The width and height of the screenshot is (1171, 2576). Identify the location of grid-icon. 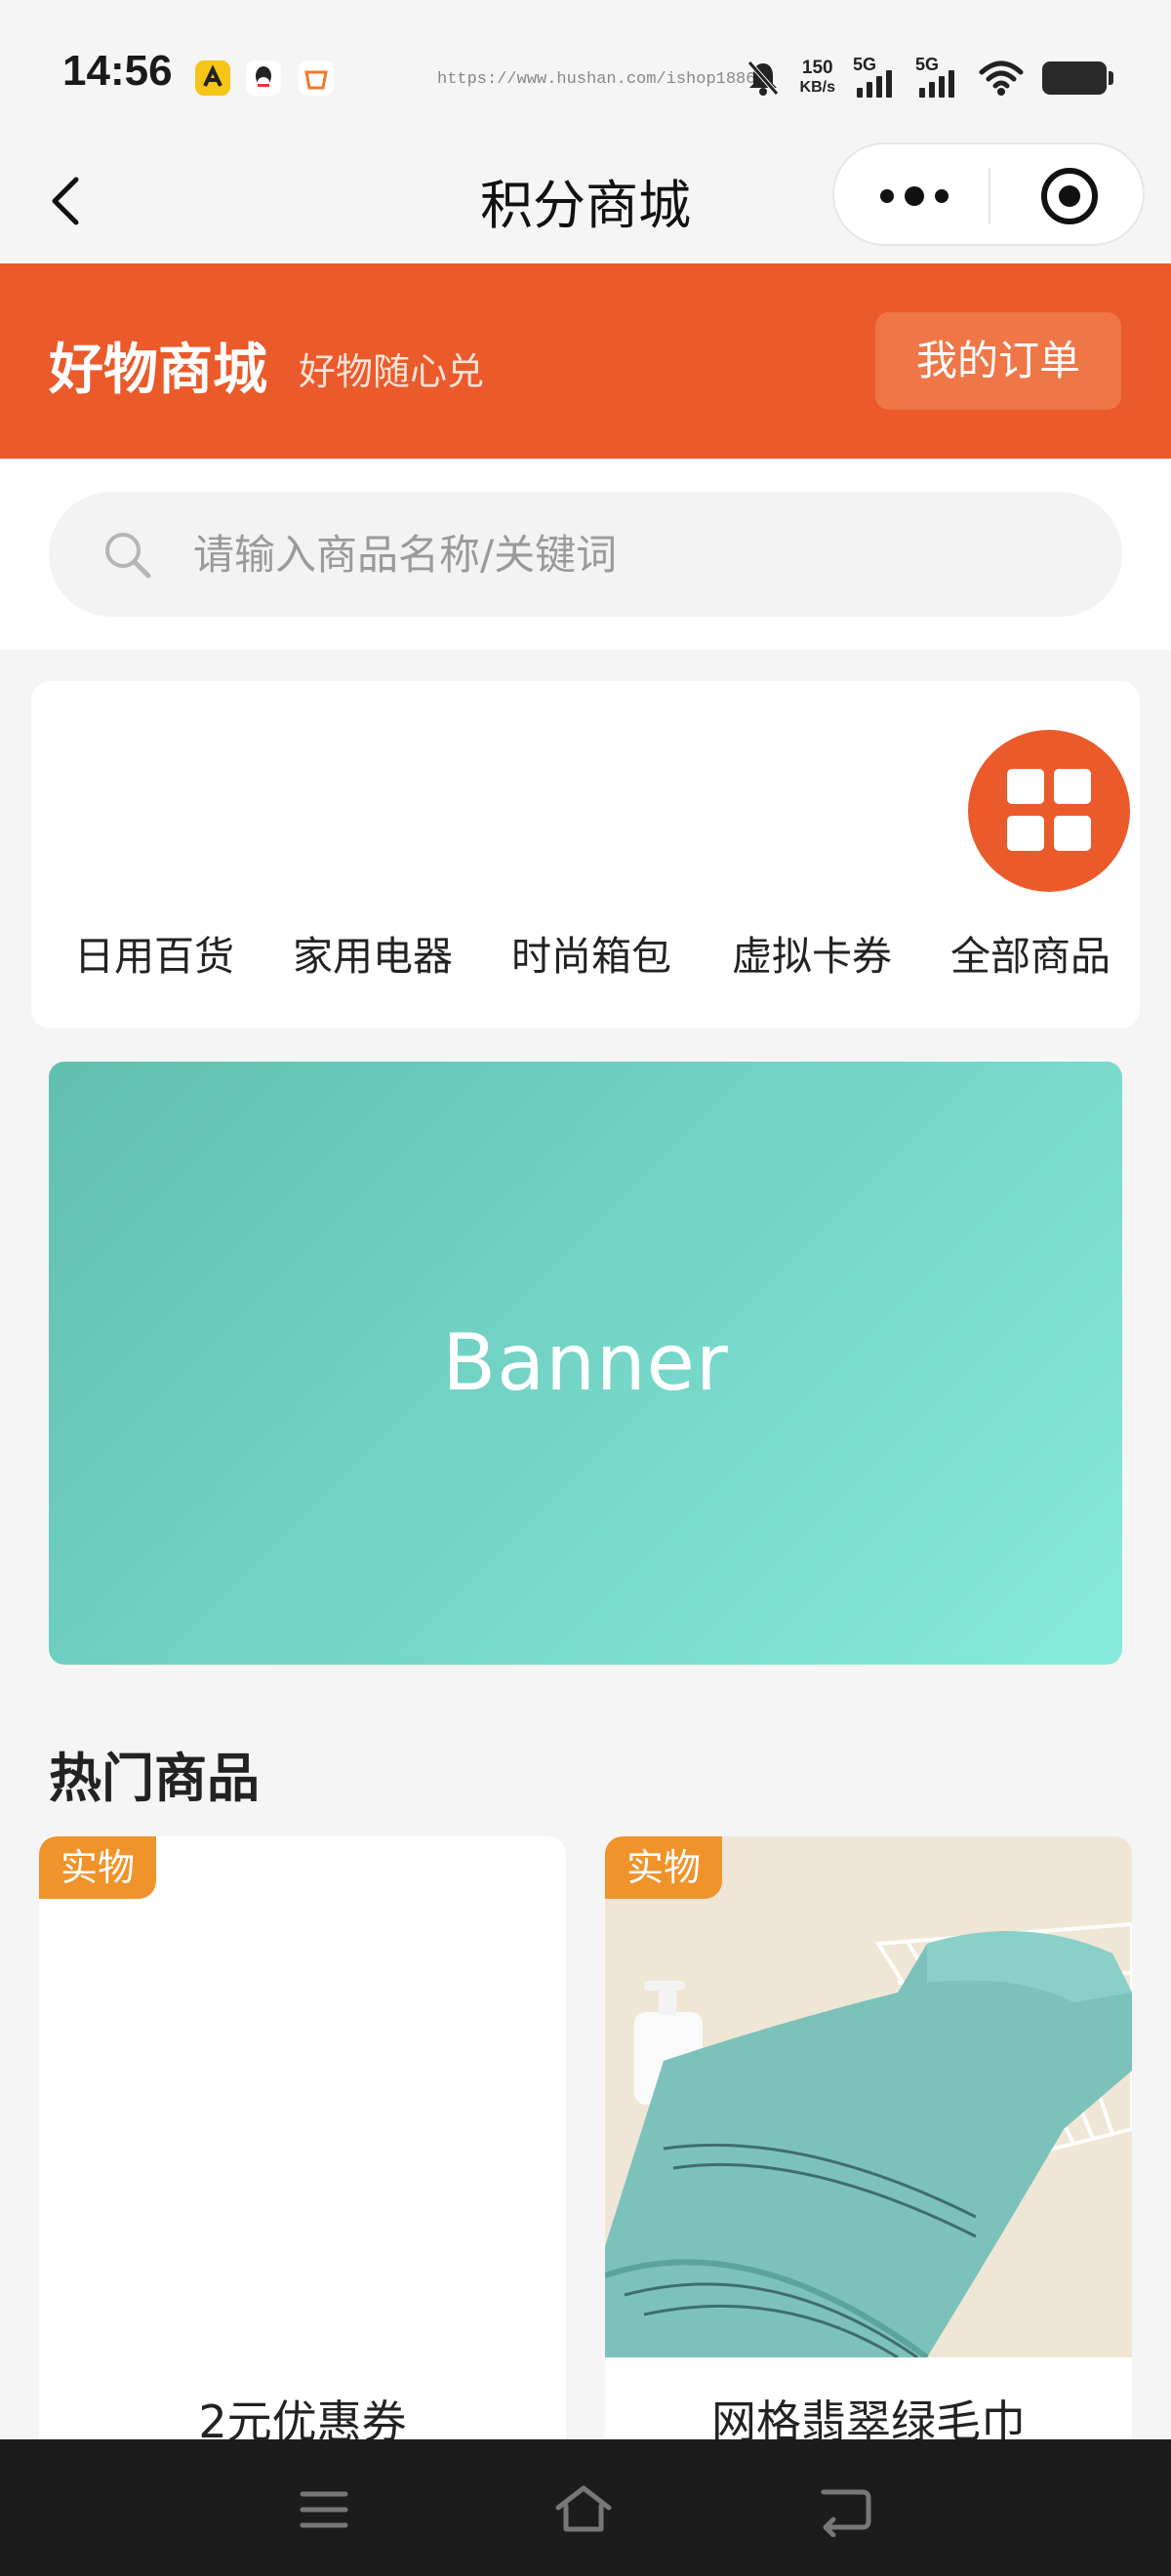
(1049, 811).